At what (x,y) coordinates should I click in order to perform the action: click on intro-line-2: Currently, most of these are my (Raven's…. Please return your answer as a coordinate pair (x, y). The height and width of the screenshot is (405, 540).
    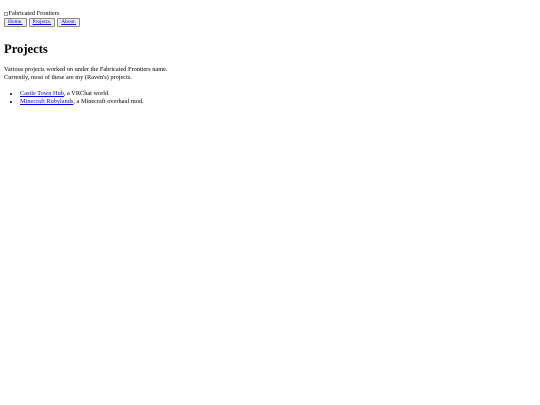
    Looking at the image, I should click on (68, 78).